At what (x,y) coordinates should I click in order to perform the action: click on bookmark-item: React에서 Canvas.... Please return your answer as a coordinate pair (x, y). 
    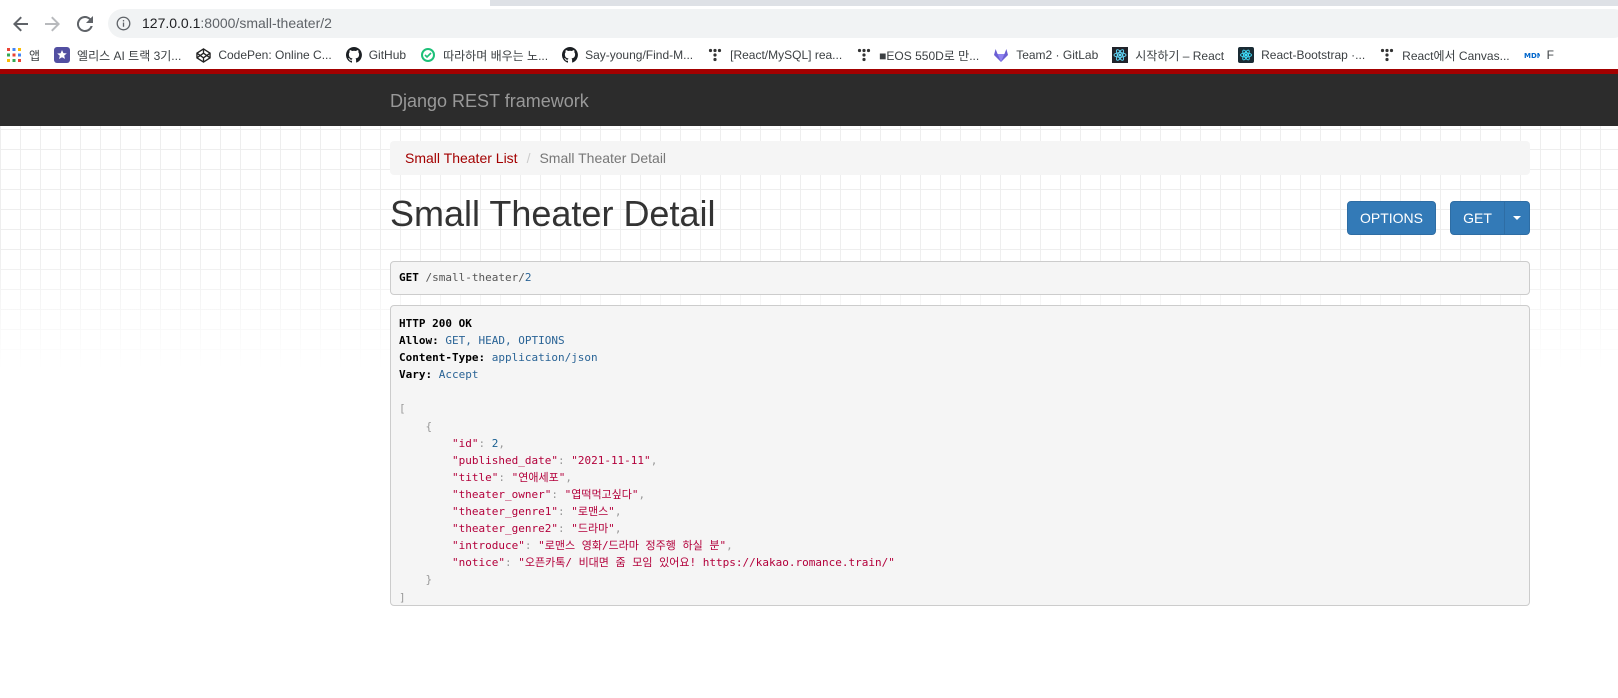
    Looking at the image, I should click on (1445, 55).